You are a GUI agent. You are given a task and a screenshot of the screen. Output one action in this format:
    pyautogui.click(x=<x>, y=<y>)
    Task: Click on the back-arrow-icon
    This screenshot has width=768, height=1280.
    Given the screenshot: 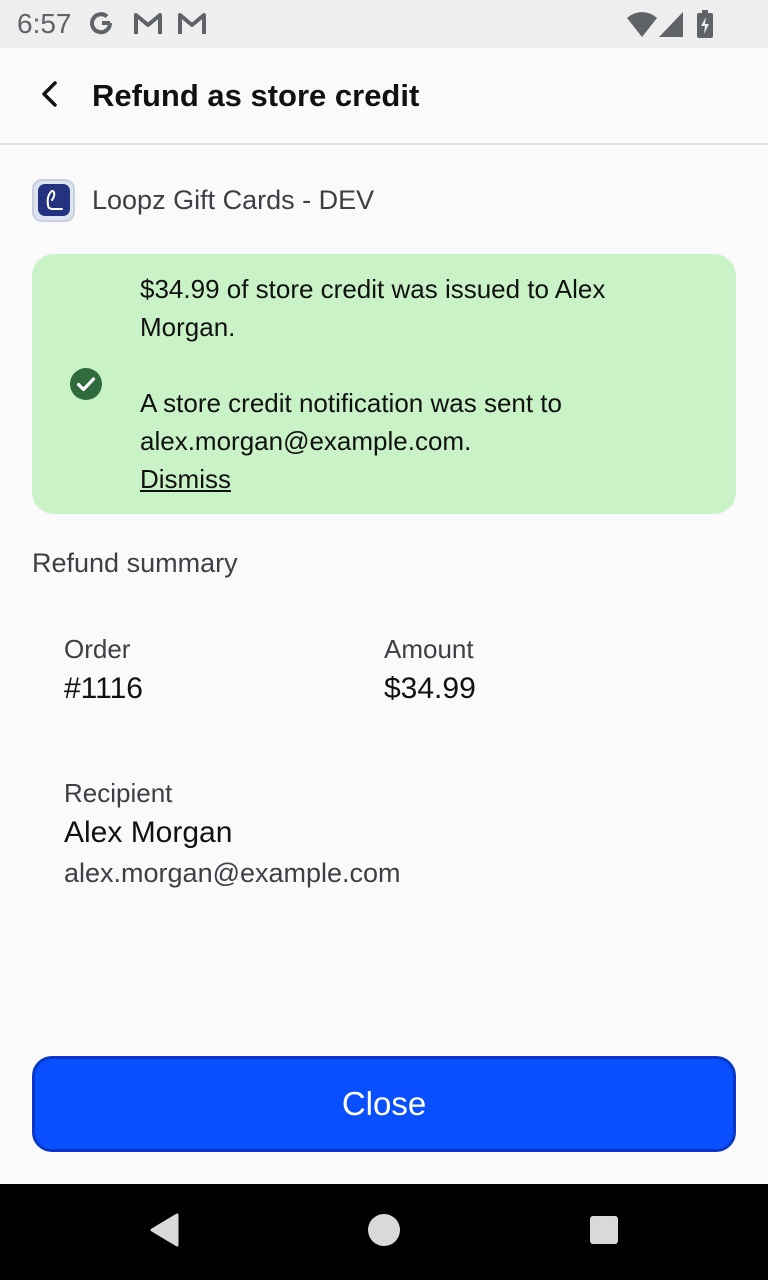 What is the action you would take?
    pyautogui.click(x=50, y=96)
    